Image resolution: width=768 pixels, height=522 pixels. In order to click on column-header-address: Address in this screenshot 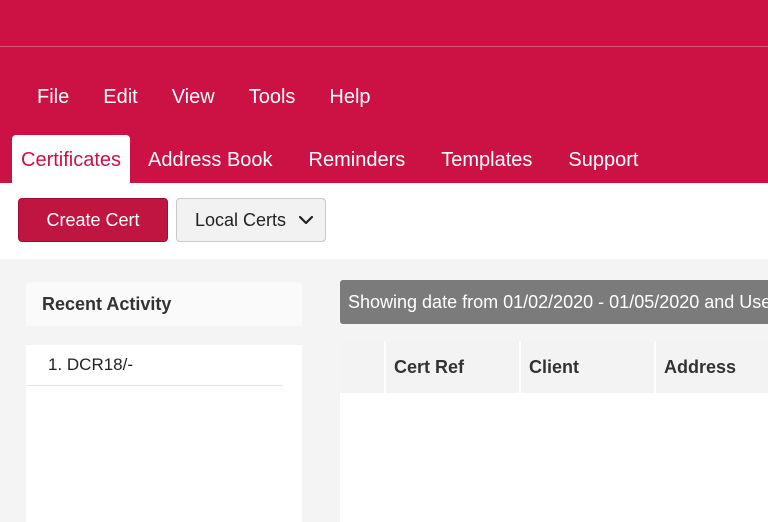, I will do `click(712, 367)`.